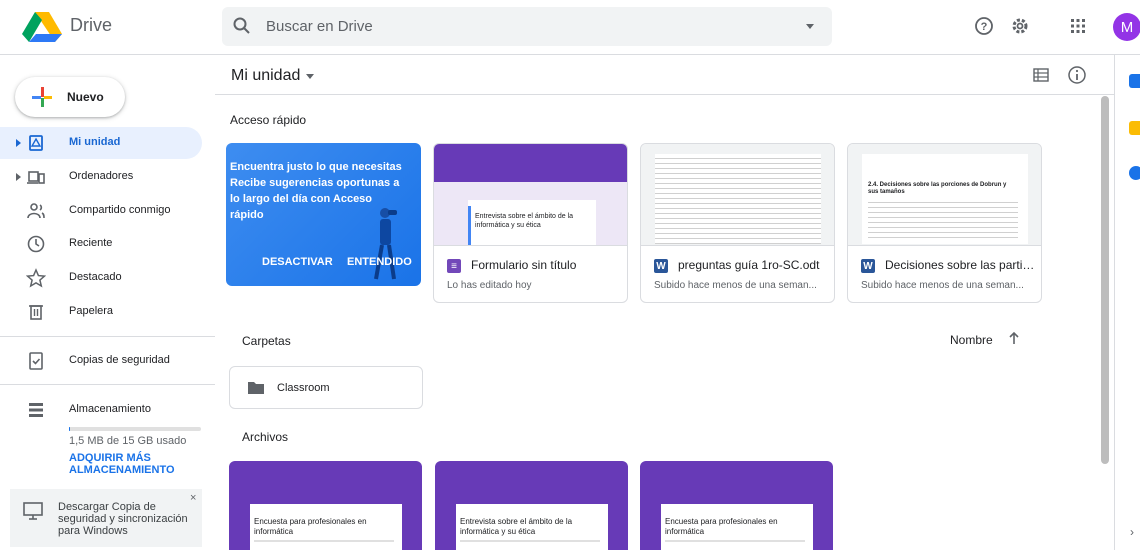 This screenshot has height=550, width=1140. What do you see at coordinates (242, 26) in the screenshot?
I see `search-icon` at bounding box center [242, 26].